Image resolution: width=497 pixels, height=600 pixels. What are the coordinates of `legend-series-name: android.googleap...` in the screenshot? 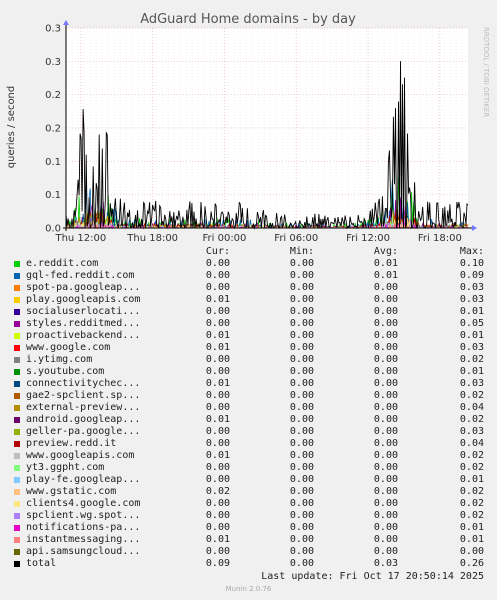 It's located at (83, 419).